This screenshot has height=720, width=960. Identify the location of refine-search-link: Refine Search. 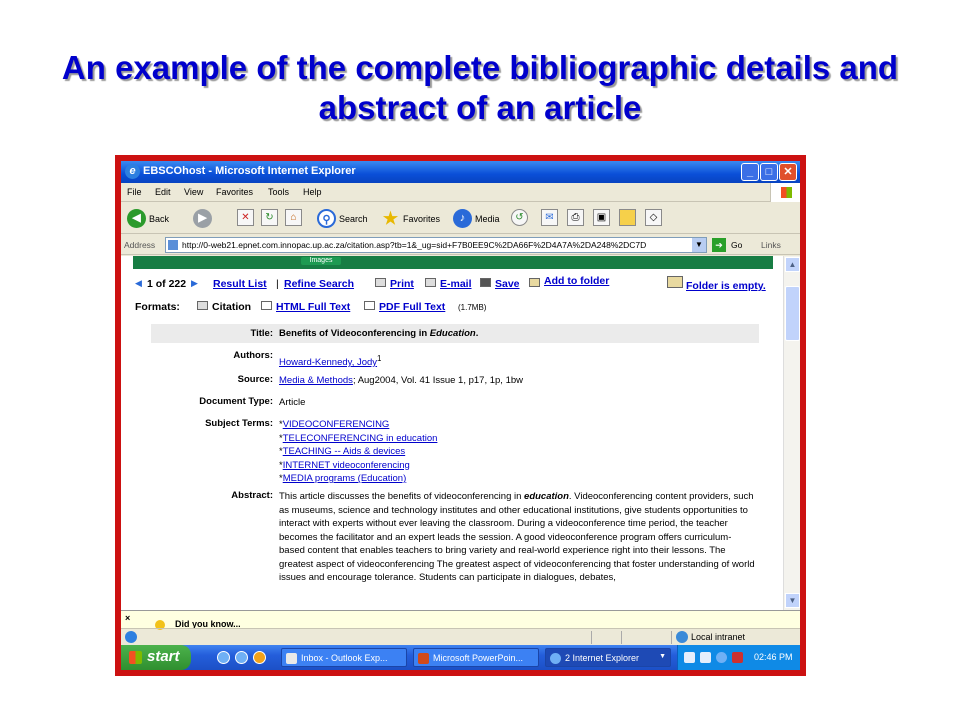
(319, 284).